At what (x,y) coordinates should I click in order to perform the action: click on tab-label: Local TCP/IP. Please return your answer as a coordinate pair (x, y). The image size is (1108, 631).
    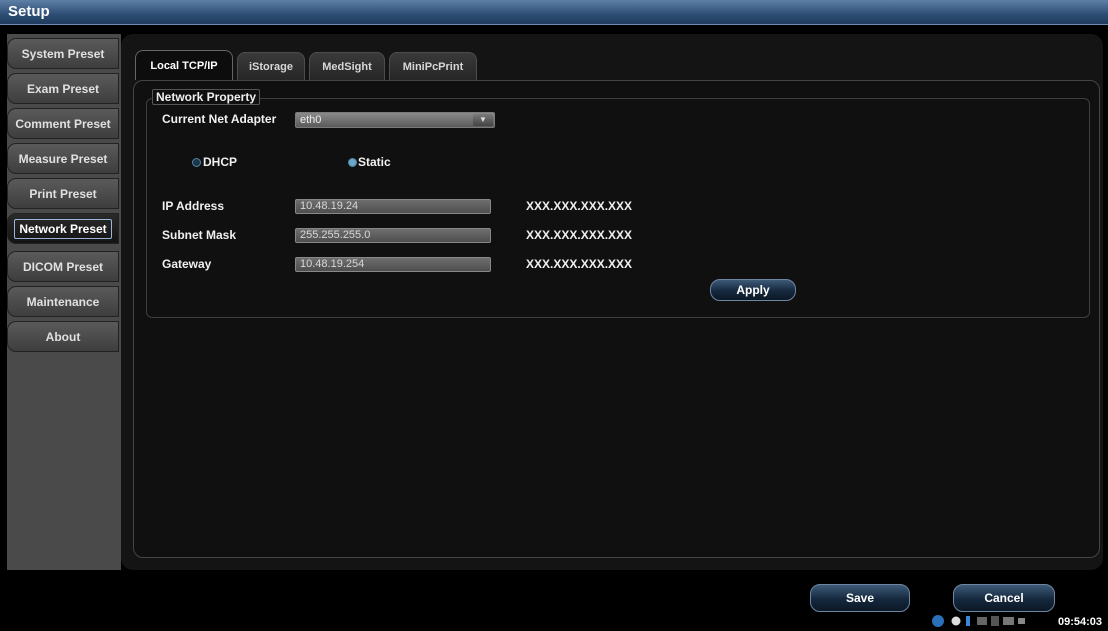
    Looking at the image, I should click on (184, 65).